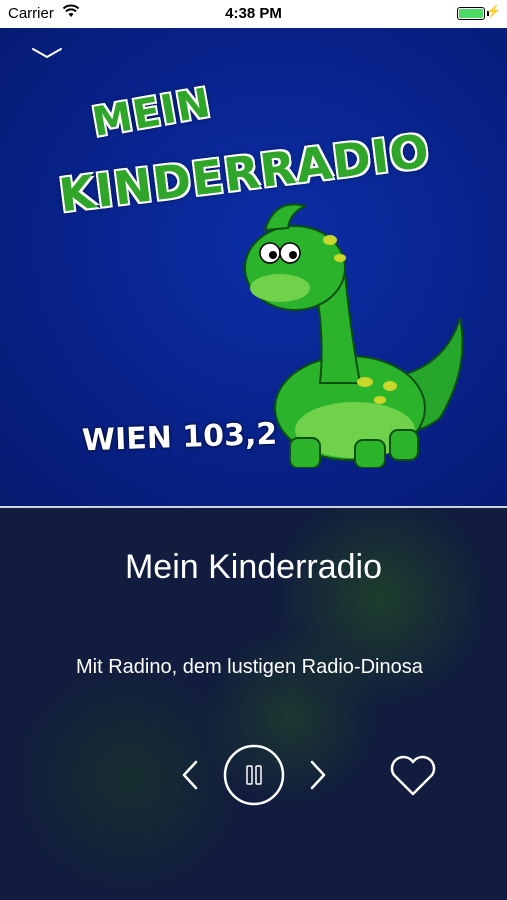 This screenshot has height=900, width=507. Describe the element at coordinates (471, 13) in the screenshot. I see `battery-icon` at that location.